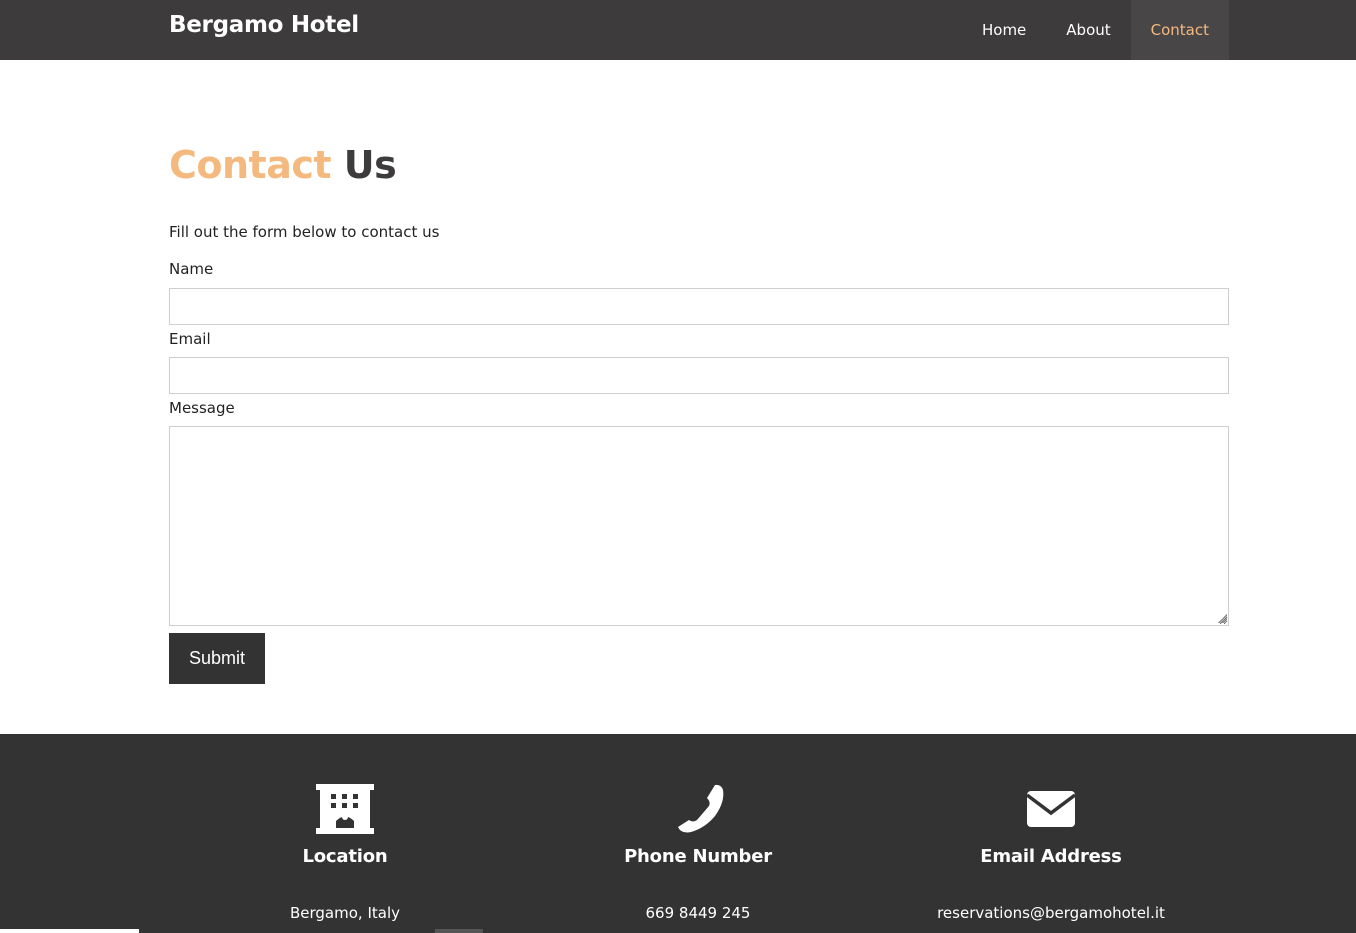 The image size is (1356, 933). I want to click on navbar: Bergamo Hotel Home About Contact, so click(678, 30).